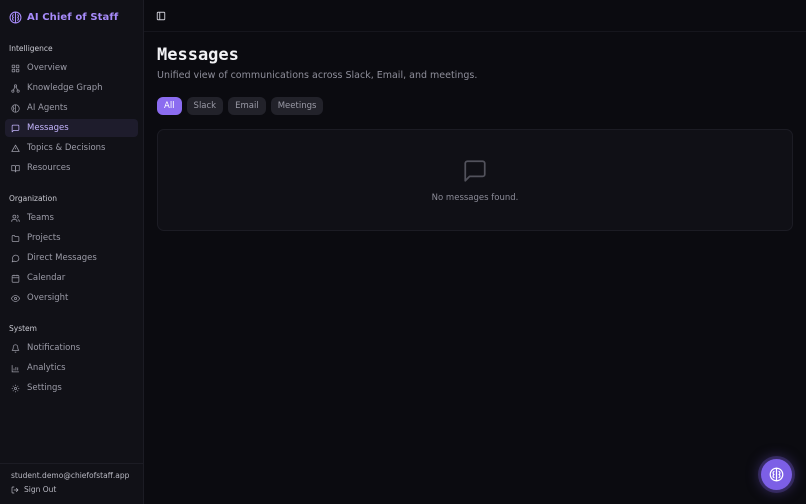 The width and height of the screenshot is (806, 504). I want to click on sidebar-item-label: Calendar, so click(46, 278).